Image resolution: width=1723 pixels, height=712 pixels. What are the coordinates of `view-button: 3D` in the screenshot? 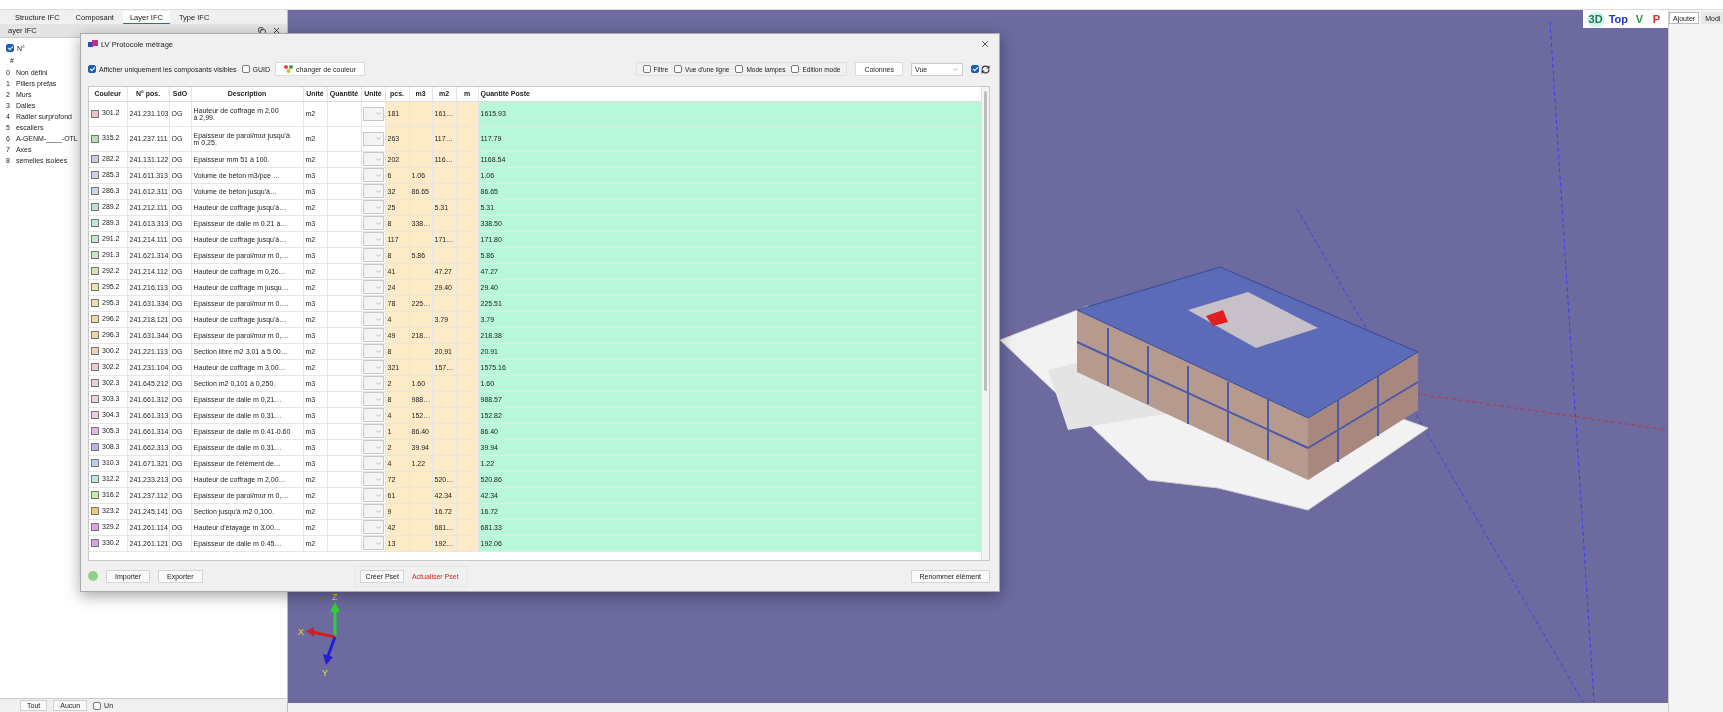 It's located at (1595, 19).